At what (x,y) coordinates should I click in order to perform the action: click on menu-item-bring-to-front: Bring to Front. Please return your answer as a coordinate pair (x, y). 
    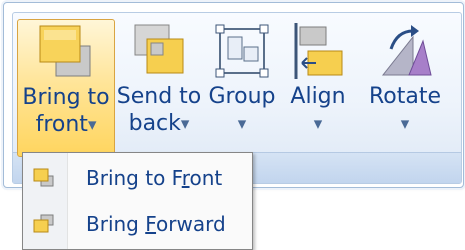
    Looking at the image, I should click on (137, 178).